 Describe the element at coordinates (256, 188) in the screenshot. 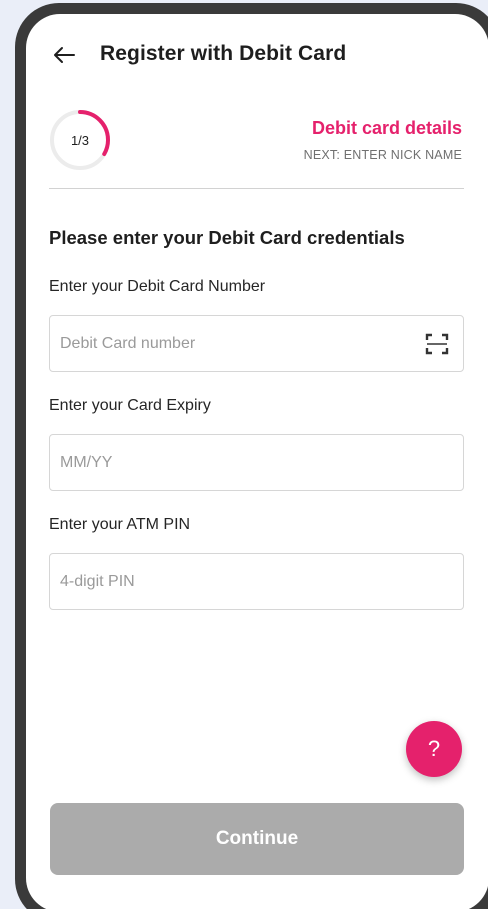

I see `divider` at that location.